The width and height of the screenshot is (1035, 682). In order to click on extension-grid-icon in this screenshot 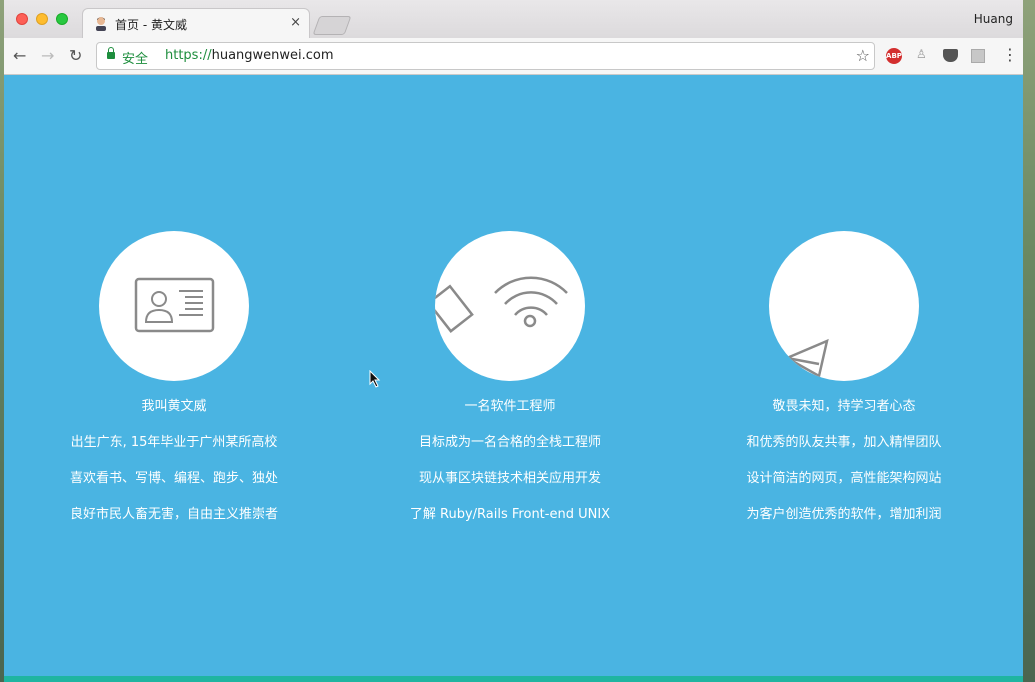, I will do `click(978, 56)`.